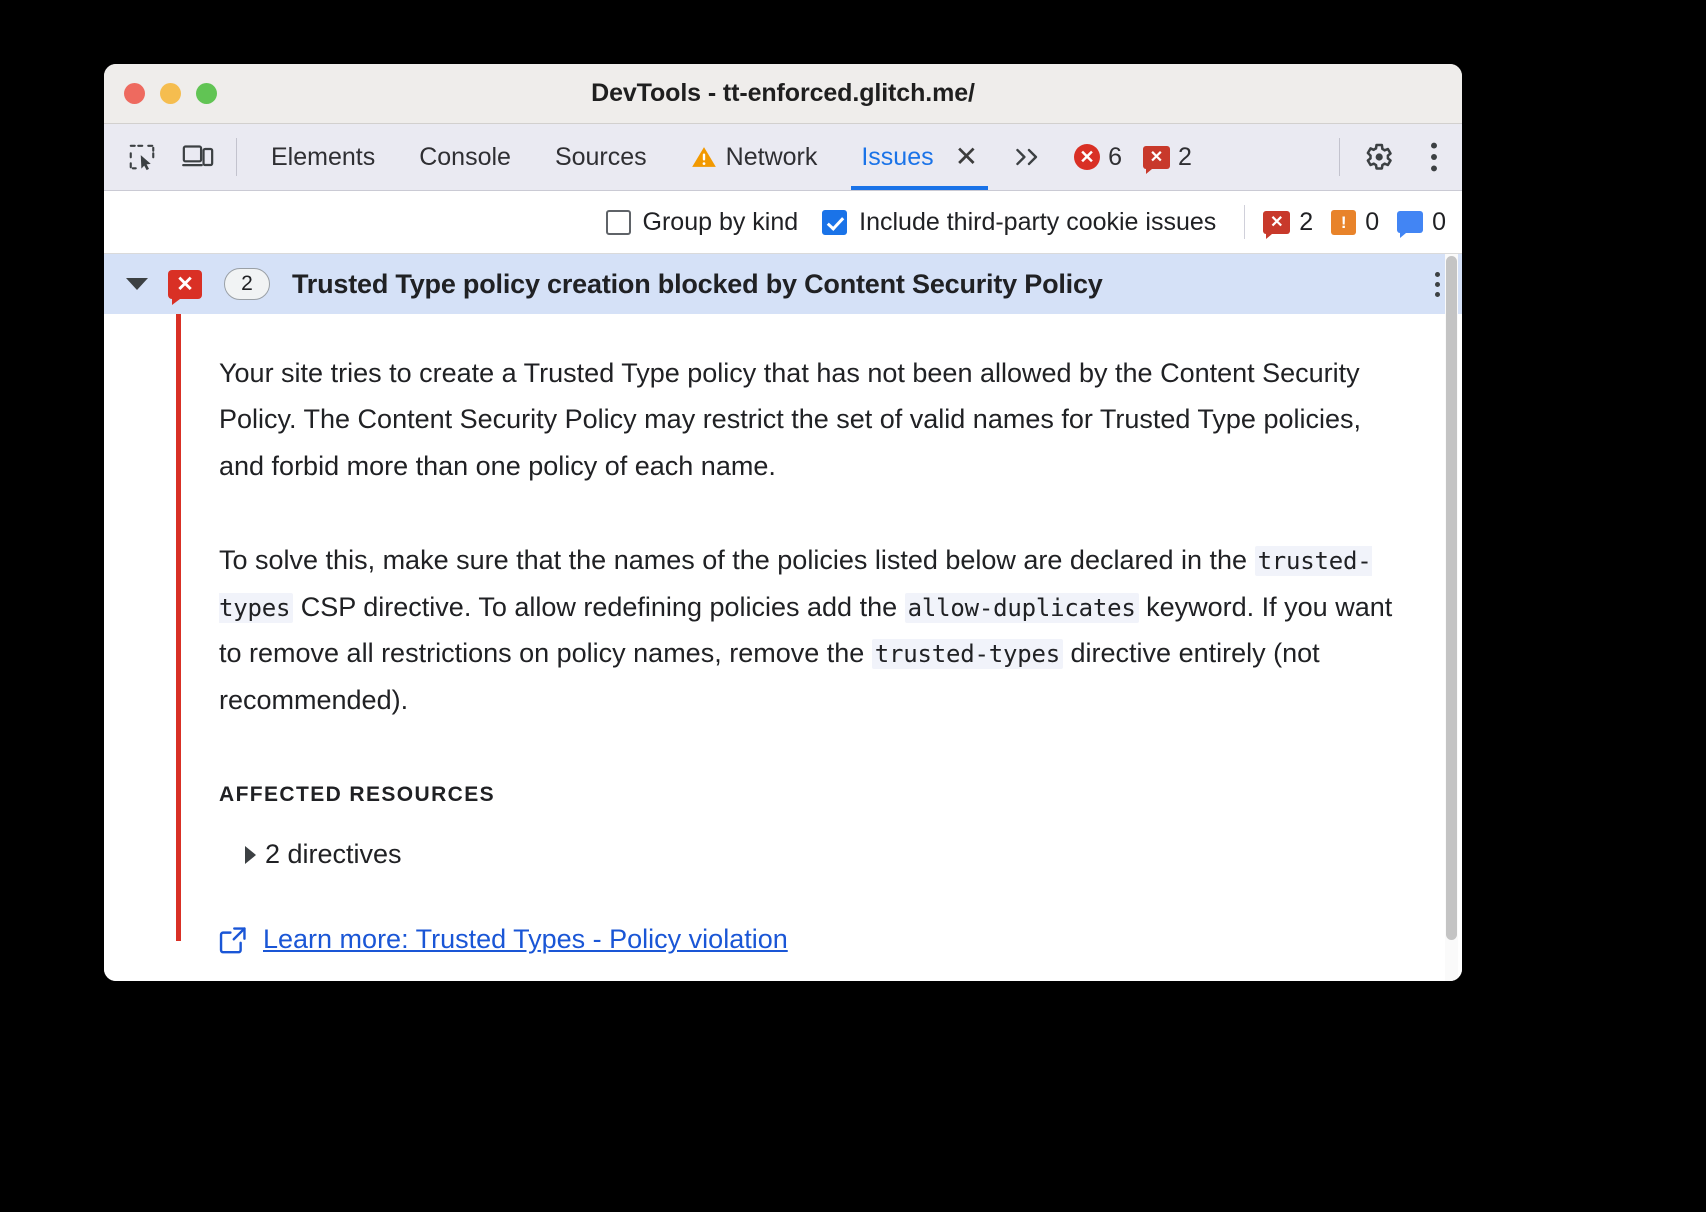 This screenshot has width=1706, height=1212. I want to click on tab-elements: Elements, so click(323, 157).